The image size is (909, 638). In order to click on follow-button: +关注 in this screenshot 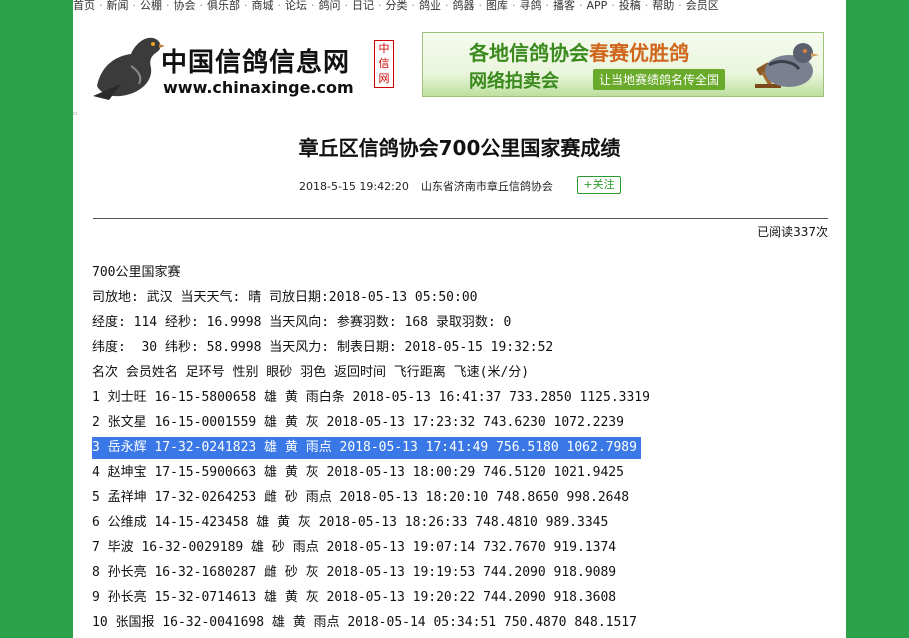, I will do `click(599, 185)`.